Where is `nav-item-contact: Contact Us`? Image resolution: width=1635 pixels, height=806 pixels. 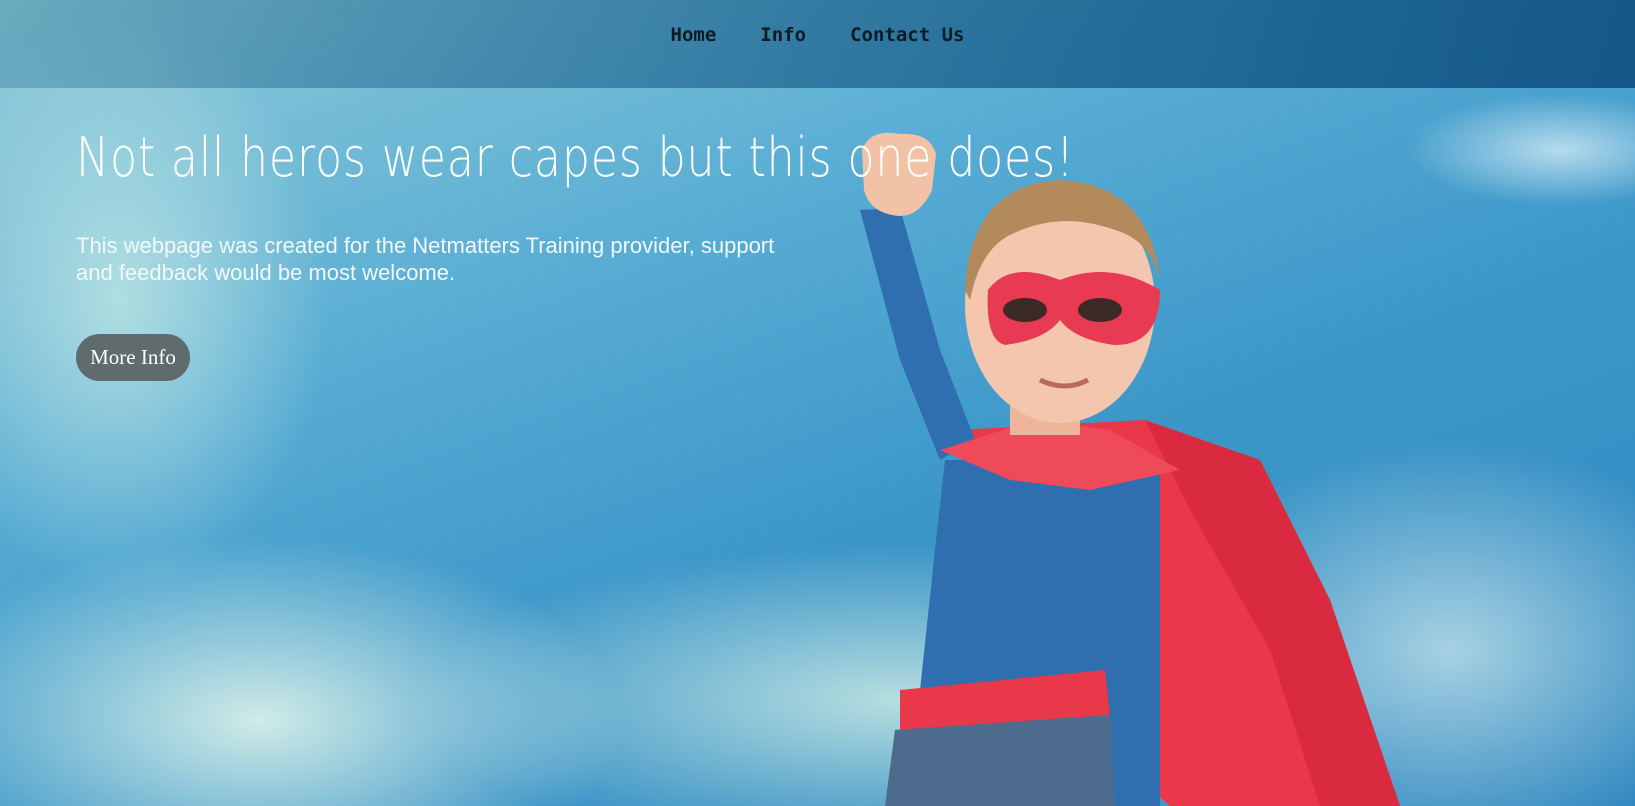 nav-item-contact: Contact Us is located at coordinates (907, 35).